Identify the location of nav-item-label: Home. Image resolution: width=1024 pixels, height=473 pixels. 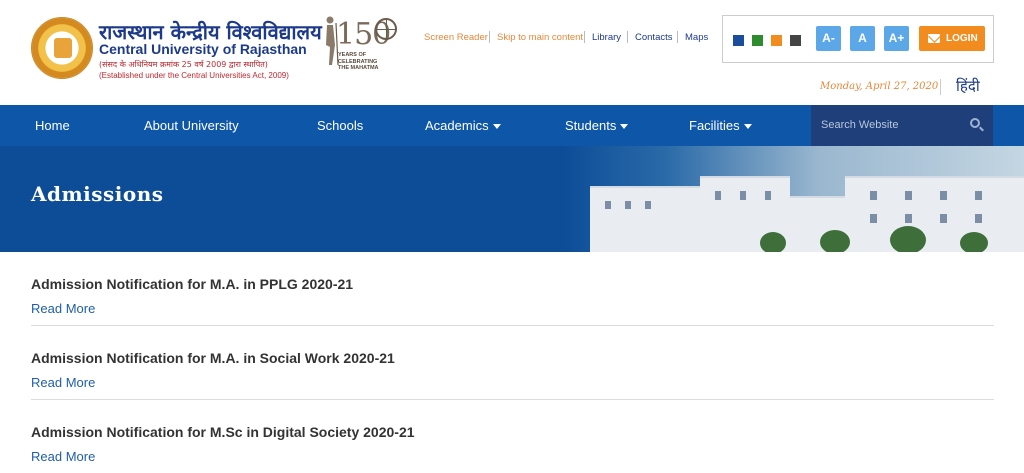
(52, 125).